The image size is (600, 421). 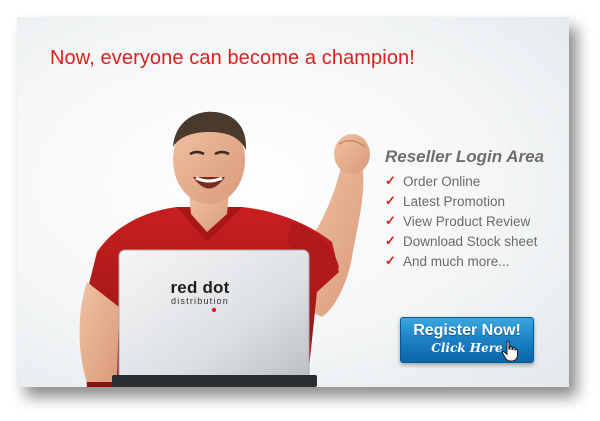 What do you see at coordinates (200, 287) in the screenshot?
I see `logo-name: red dot` at bounding box center [200, 287].